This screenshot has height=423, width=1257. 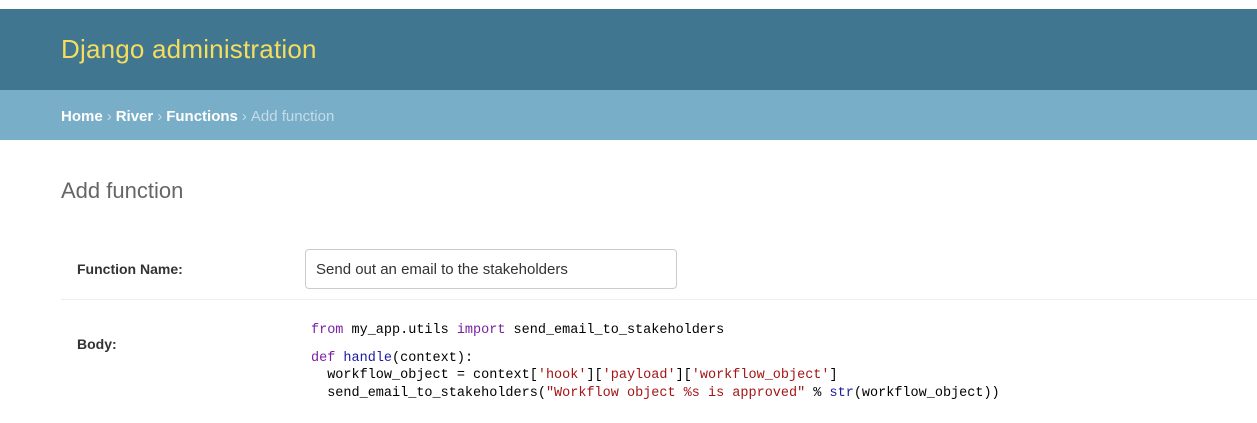 I want to click on code-keyword: import, so click(x=481, y=330).